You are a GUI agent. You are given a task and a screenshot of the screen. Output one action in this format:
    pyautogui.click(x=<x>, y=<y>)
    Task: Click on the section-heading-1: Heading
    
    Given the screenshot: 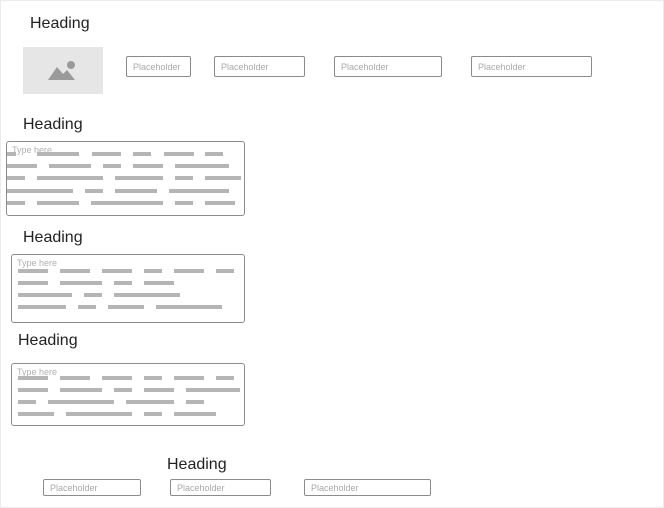 What is the action you would take?
    pyautogui.click(x=60, y=23)
    